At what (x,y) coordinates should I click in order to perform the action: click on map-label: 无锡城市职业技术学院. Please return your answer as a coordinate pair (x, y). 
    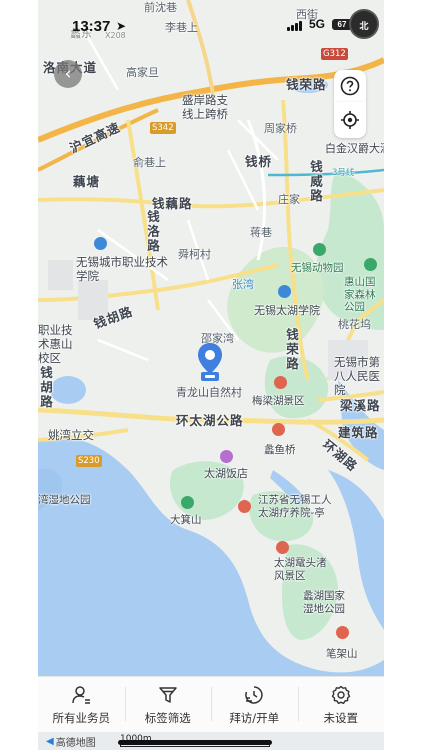
    Looking at the image, I should click on (122, 269).